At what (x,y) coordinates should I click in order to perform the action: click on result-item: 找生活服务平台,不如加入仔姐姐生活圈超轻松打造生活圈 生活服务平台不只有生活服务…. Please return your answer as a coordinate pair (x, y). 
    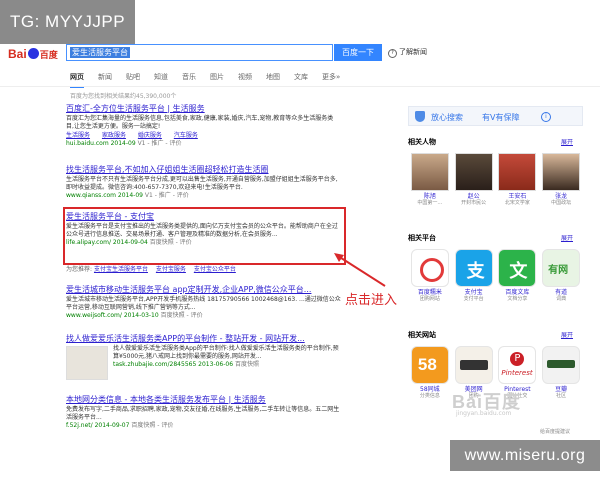
    Looking at the image, I should click on (203, 182).